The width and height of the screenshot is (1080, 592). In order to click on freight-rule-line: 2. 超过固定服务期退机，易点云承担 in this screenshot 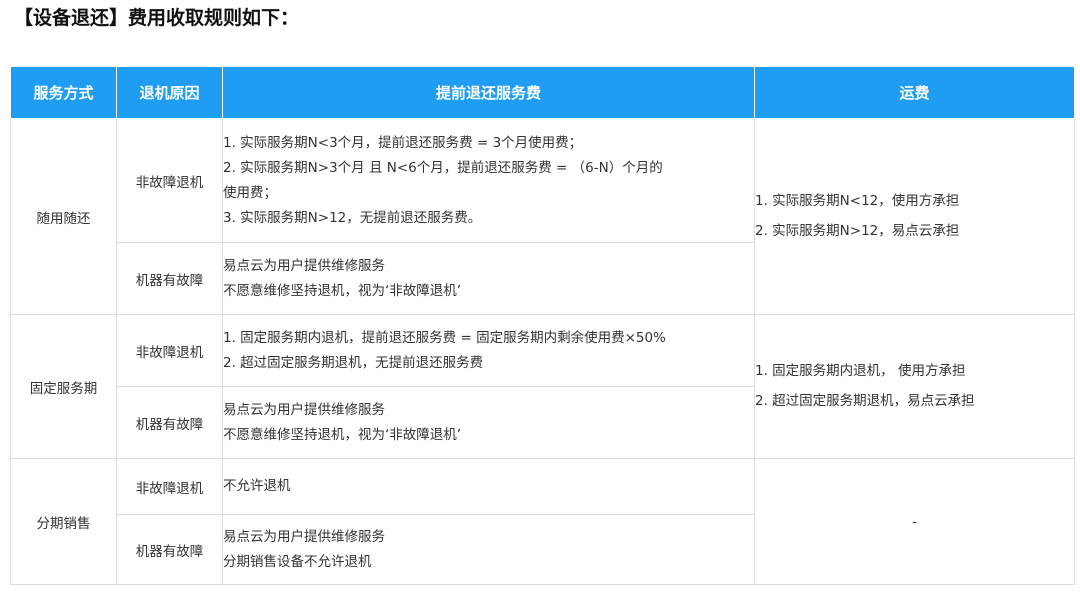, I will do `click(865, 401)`.